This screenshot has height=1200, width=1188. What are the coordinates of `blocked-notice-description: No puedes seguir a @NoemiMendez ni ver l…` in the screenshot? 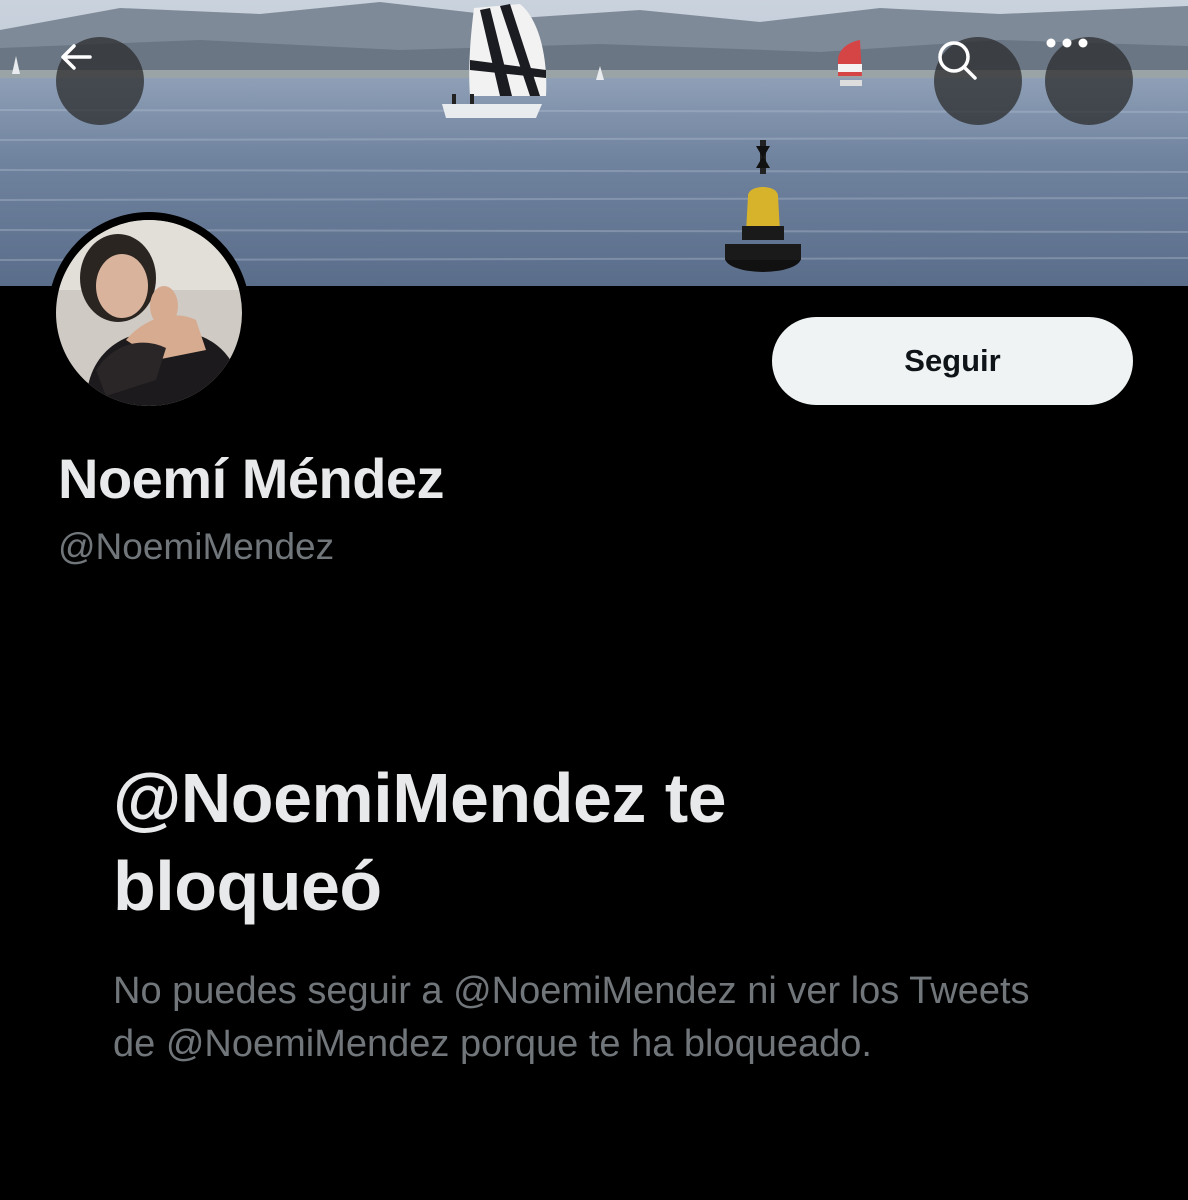 It's located at (571, 1017).